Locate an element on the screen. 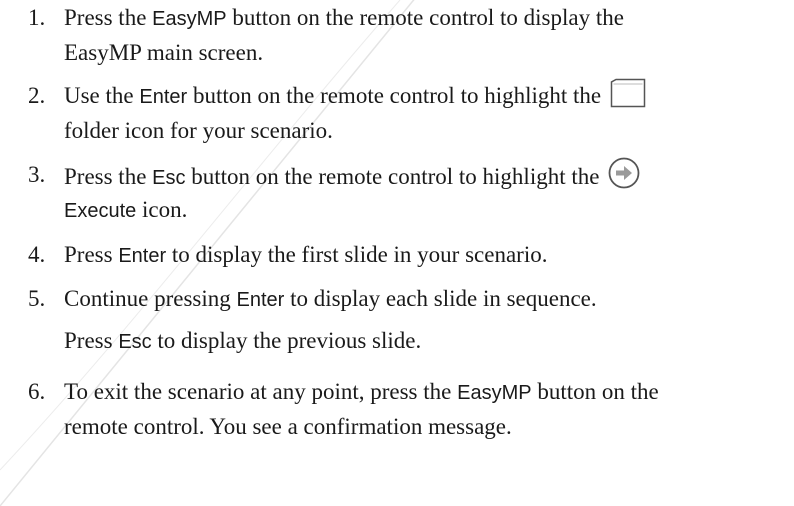  step-text-line: Execute icon. is located at coordinates (126, 209).